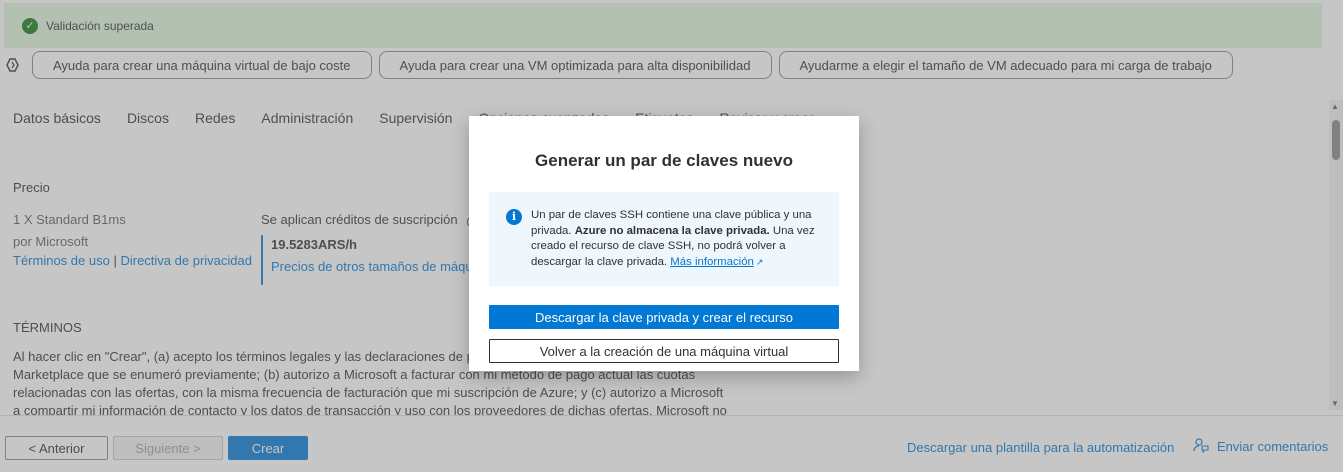  What do you see at coordinates (759, 261) in the screenshot?
I see `external-link-icon: ↗` at bounding box center [759, 261].